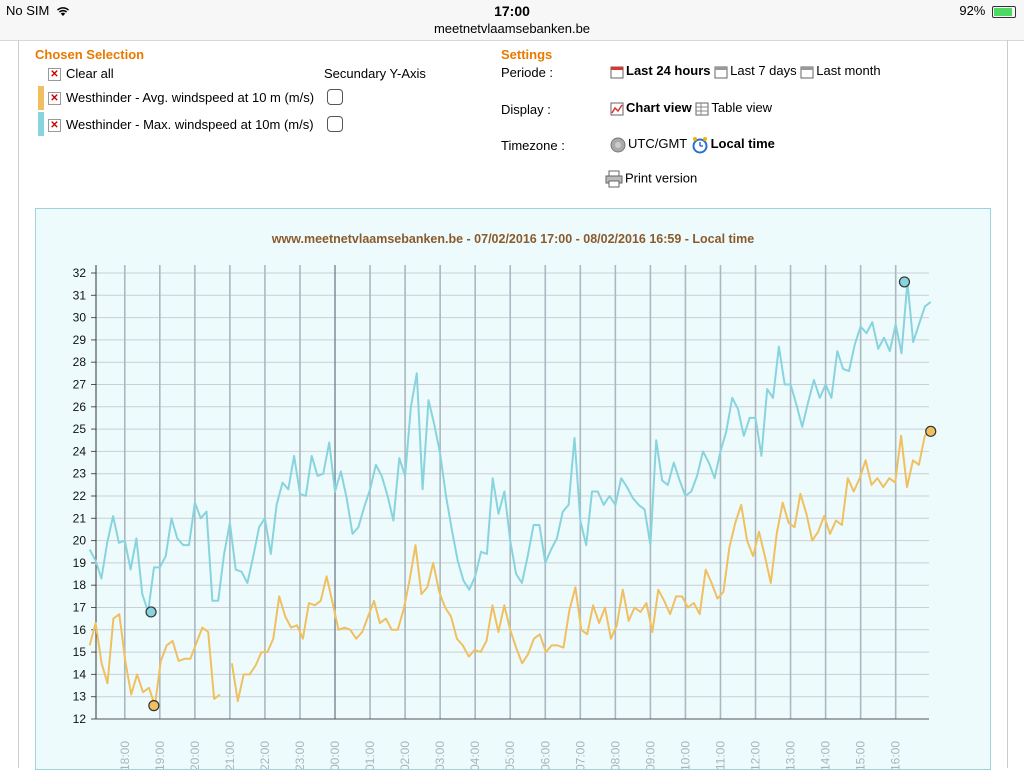 Image resolution: width=1024 pixels, height=774 pixels. I want to click on x-tick-label: 12:00, so click(756, 755).